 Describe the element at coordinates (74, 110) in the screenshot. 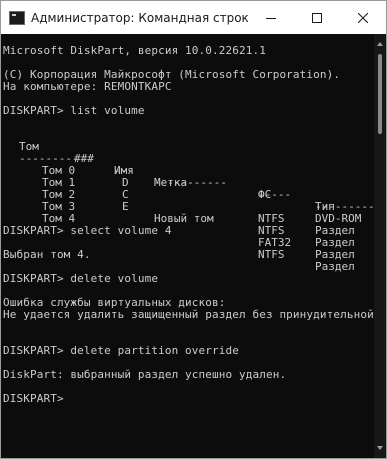

I see `command-list-volume: DISKPART> list volume` at that location.